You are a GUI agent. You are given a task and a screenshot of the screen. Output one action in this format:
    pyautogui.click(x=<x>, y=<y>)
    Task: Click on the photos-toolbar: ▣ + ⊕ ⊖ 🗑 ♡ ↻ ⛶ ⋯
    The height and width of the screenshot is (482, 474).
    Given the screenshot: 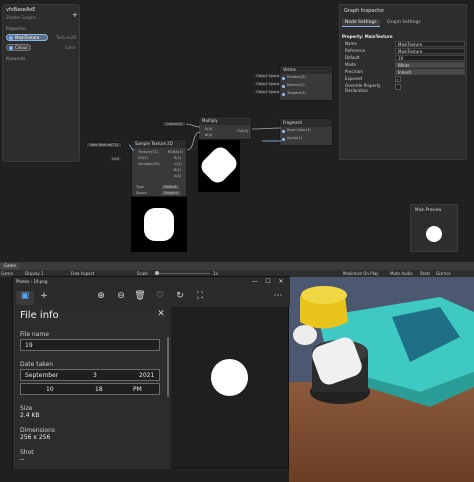 What is the action you would take?
    pyautogui.click(x=151, y=297)
    